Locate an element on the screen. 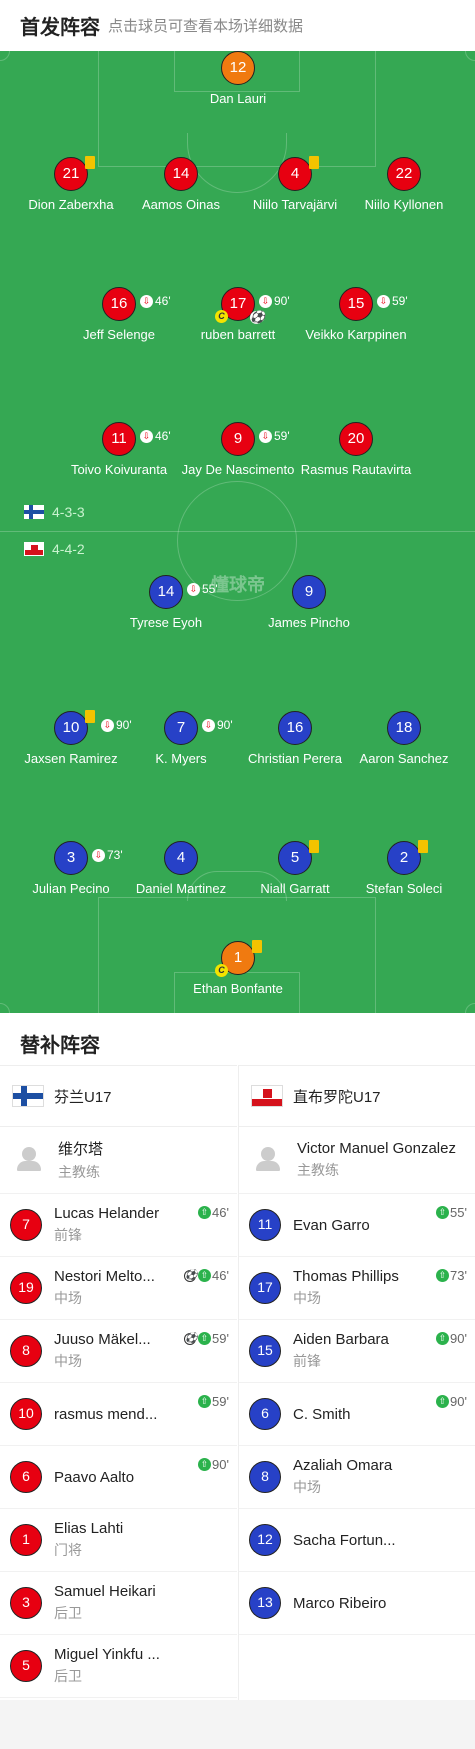 The height and width of the screenshot is (1749, 475). player-marker: 4 Daniel Martinez is located at coordinates (181, 868).